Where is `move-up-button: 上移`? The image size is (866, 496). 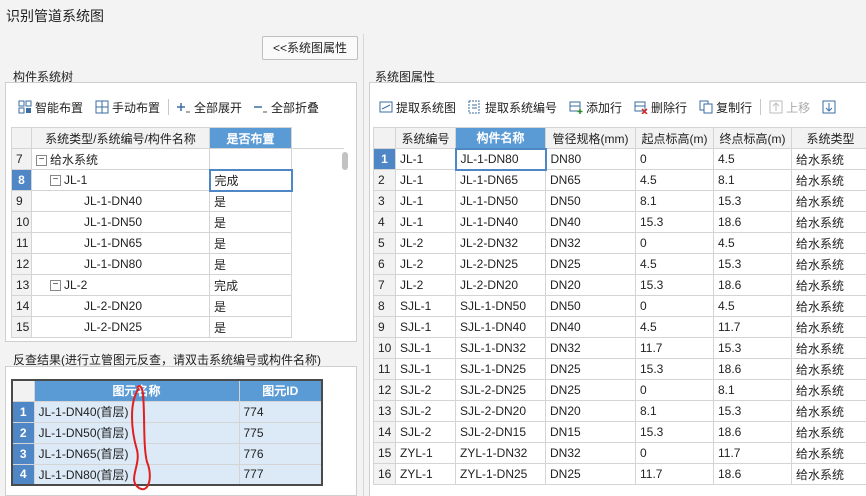
move-up-button: 上移 is located at coordinates (789, 107).